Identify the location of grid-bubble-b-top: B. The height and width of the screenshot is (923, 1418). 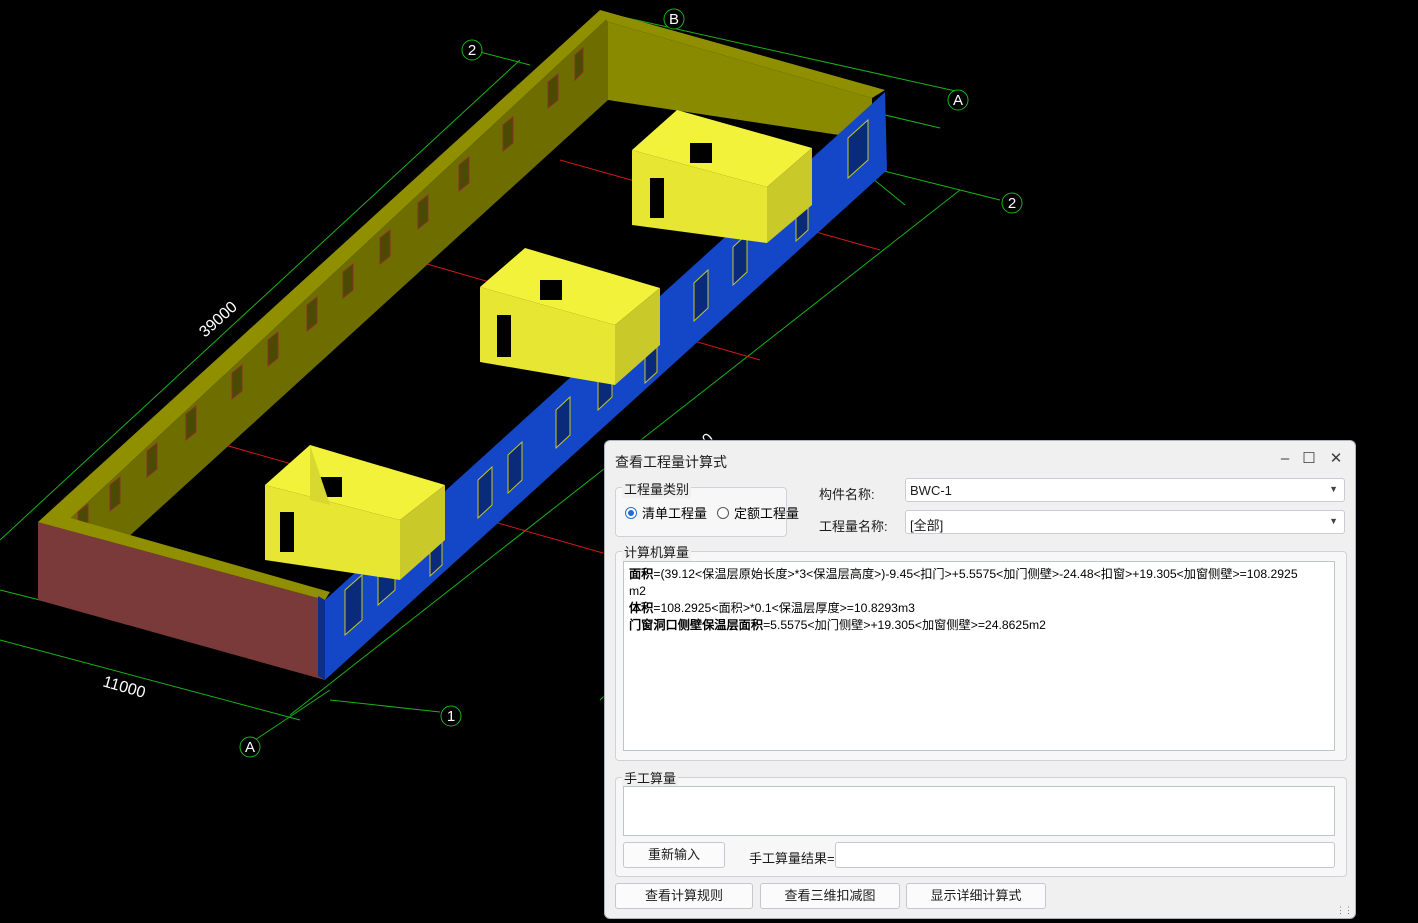
(674, 19).